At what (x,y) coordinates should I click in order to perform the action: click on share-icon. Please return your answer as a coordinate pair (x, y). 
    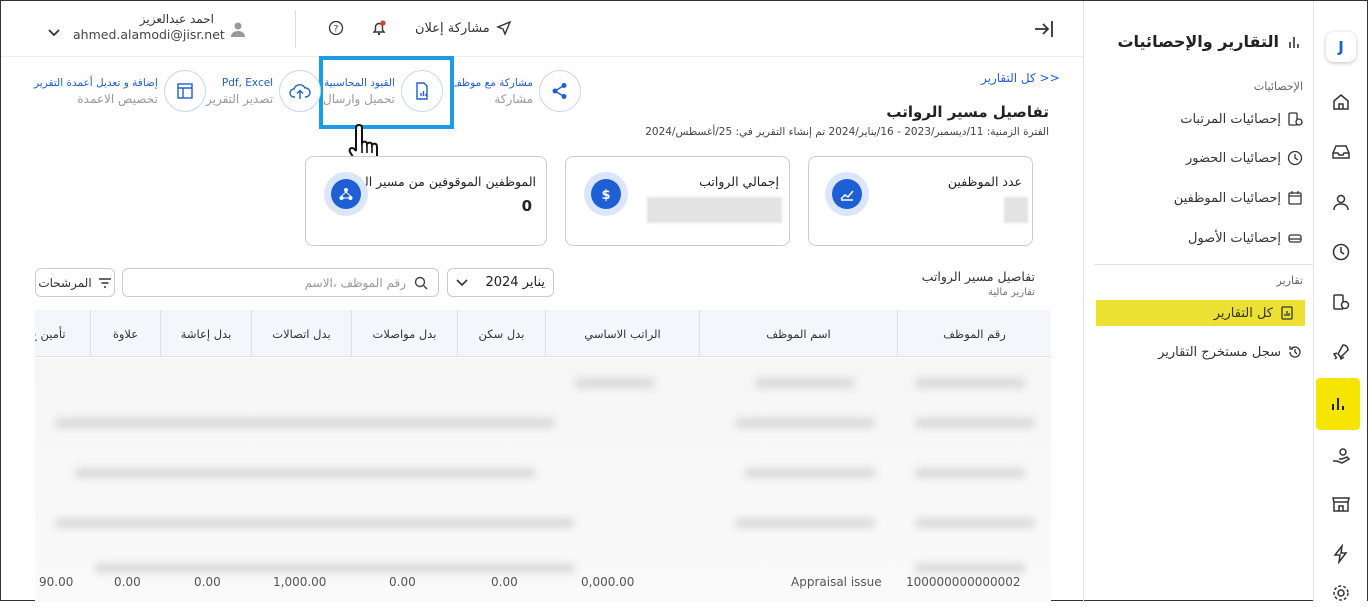
    Looking at the image, I should click on (560, 91).